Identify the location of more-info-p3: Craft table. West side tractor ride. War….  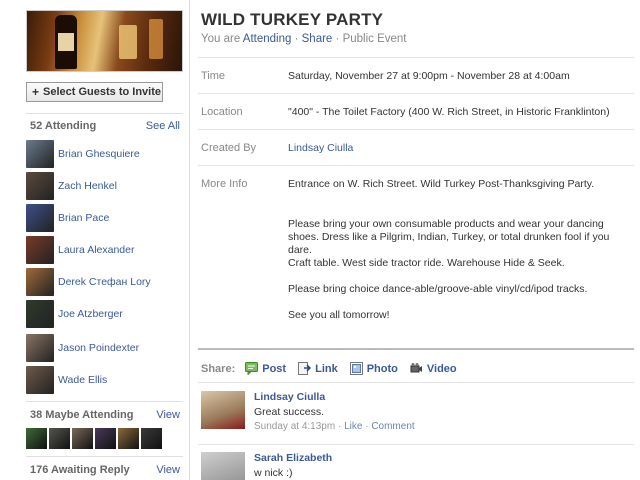
(426, 263).